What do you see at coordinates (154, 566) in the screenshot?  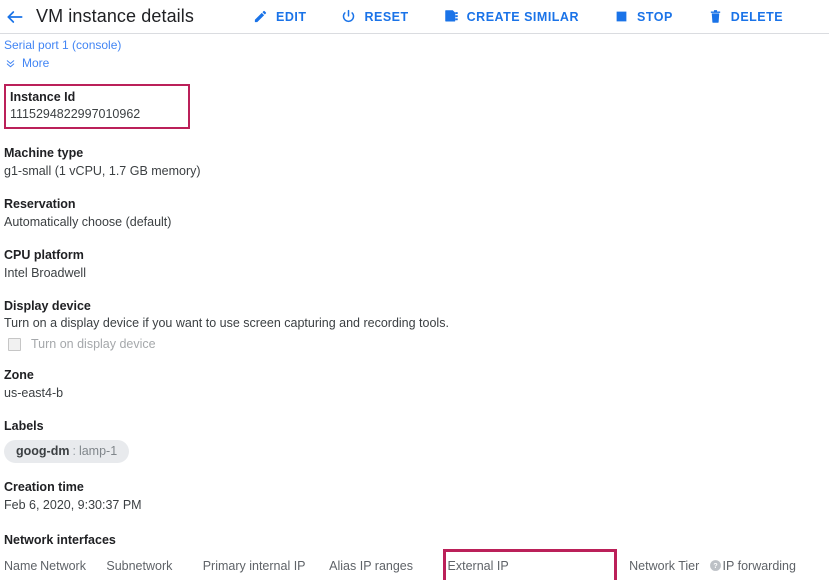 I see `column-header-subnetwork: Subnetwork` at bounding box center [154, 566].